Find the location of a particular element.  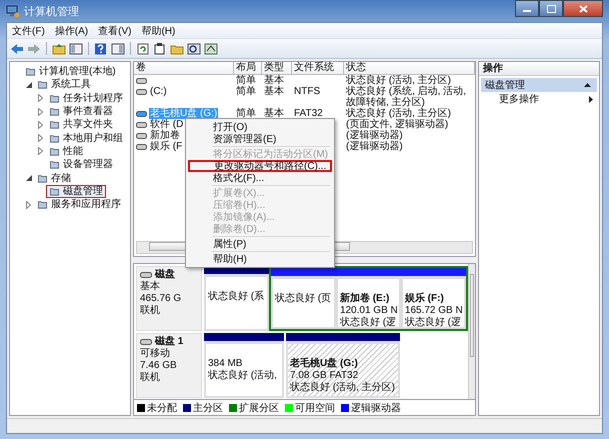

legend-label: 未分配 is located at coordinates (162, 408).